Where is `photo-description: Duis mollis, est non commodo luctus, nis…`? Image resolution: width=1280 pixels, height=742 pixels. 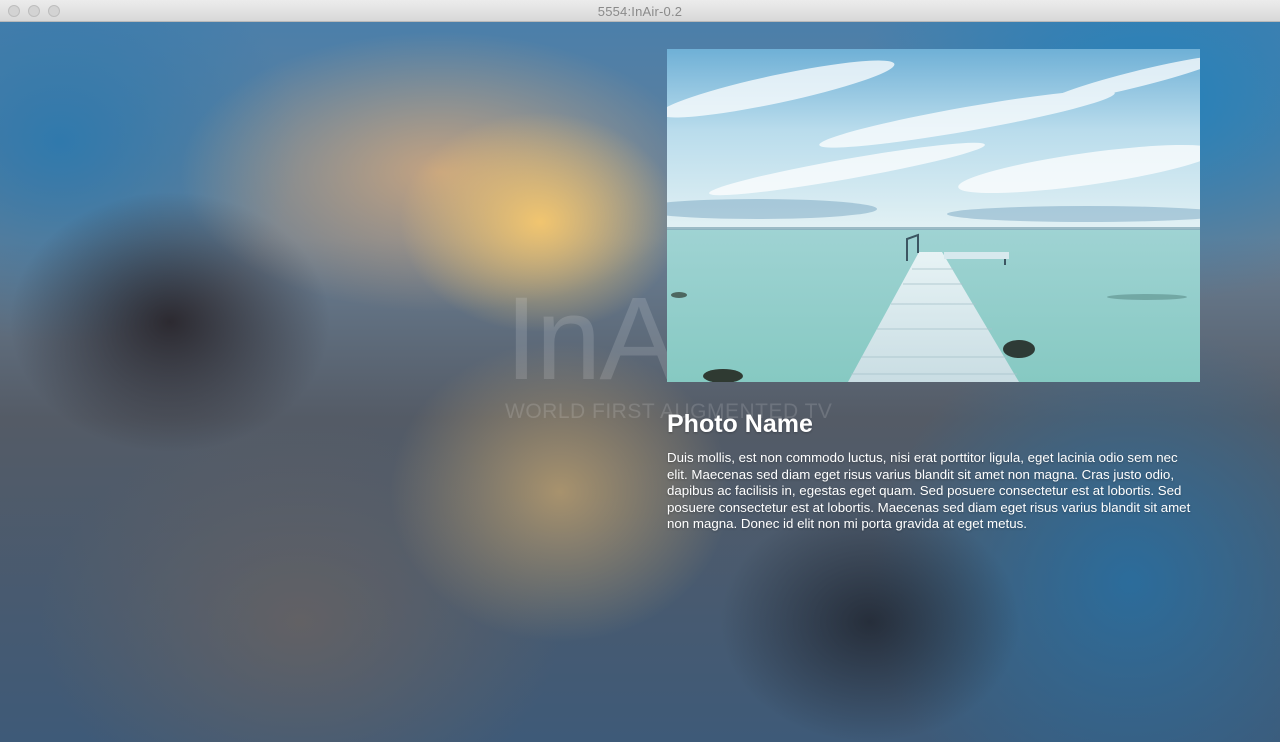
photo-description: Duis mollis, est non commodo luctus, nis… is located at coordinates (929, 491).